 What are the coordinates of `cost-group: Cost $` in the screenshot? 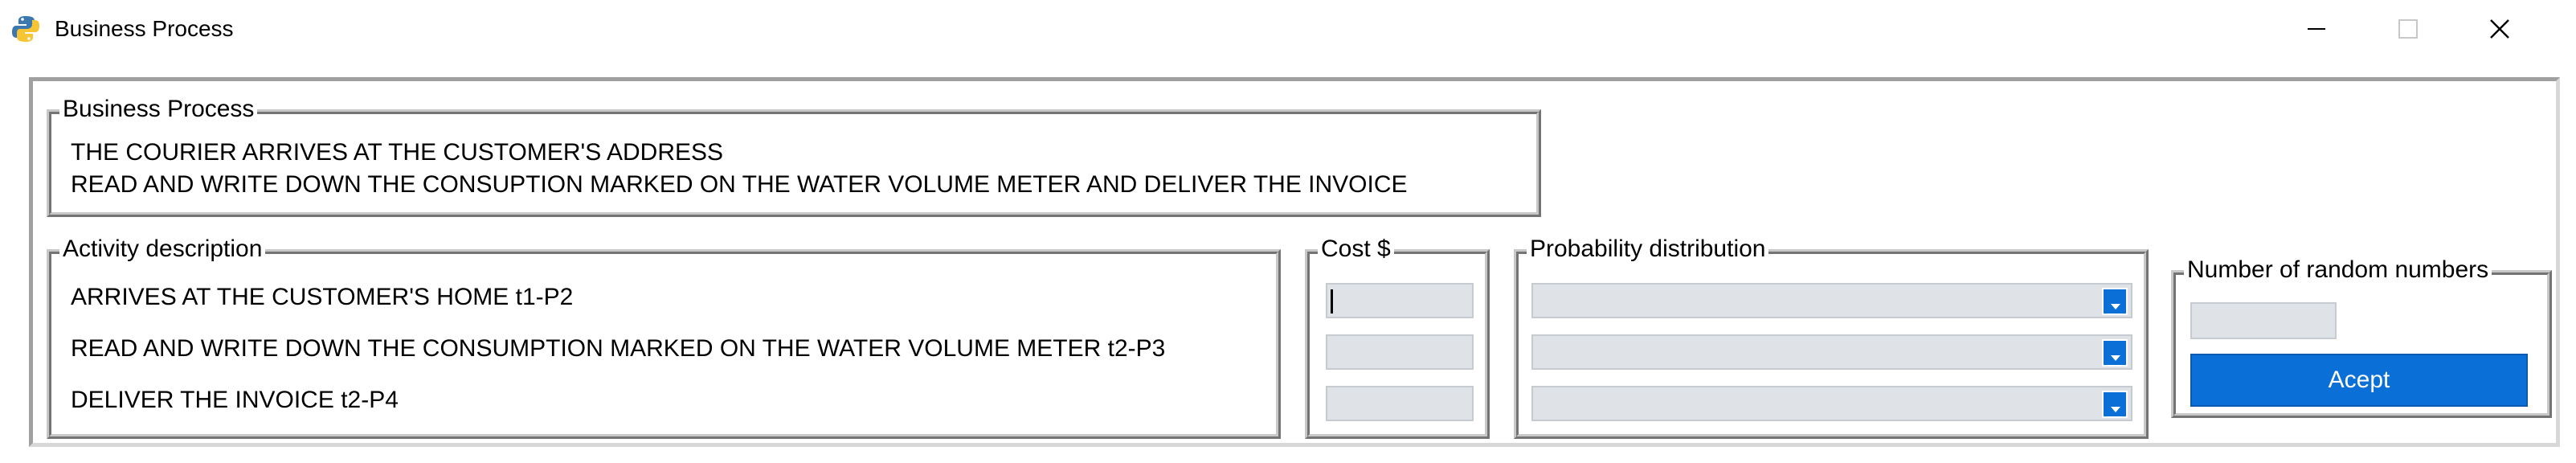 It's located at (1397, 337).